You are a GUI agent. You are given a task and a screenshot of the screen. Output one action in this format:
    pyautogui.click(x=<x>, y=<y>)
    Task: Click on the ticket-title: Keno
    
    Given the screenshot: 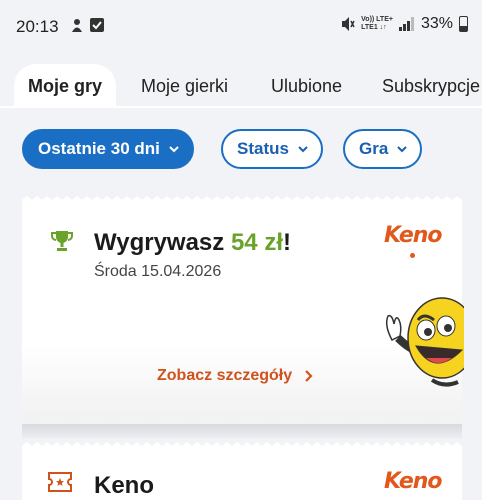 What is the action you would take?
    pyautogui.click(x=124, y=485)
    